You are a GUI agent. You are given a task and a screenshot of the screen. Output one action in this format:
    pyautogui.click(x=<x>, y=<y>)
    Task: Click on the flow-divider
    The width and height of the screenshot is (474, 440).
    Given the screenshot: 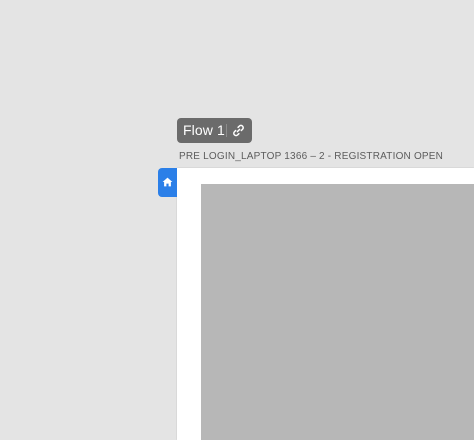 What is the action you would take?
    pyautogui.click(x=226, y=130)
    